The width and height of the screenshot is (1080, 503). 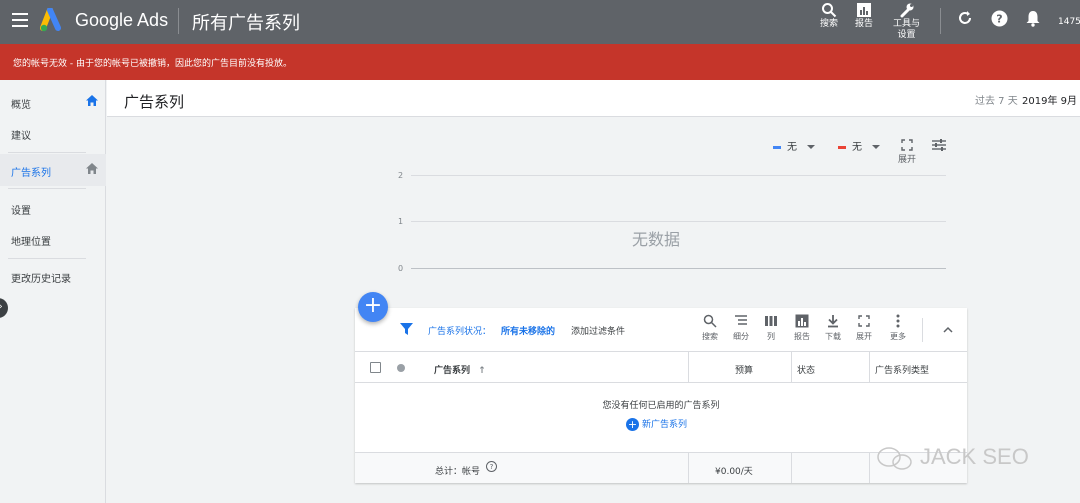 I want to click on total-label: 总计：帐号, so click(x=458, y=472).